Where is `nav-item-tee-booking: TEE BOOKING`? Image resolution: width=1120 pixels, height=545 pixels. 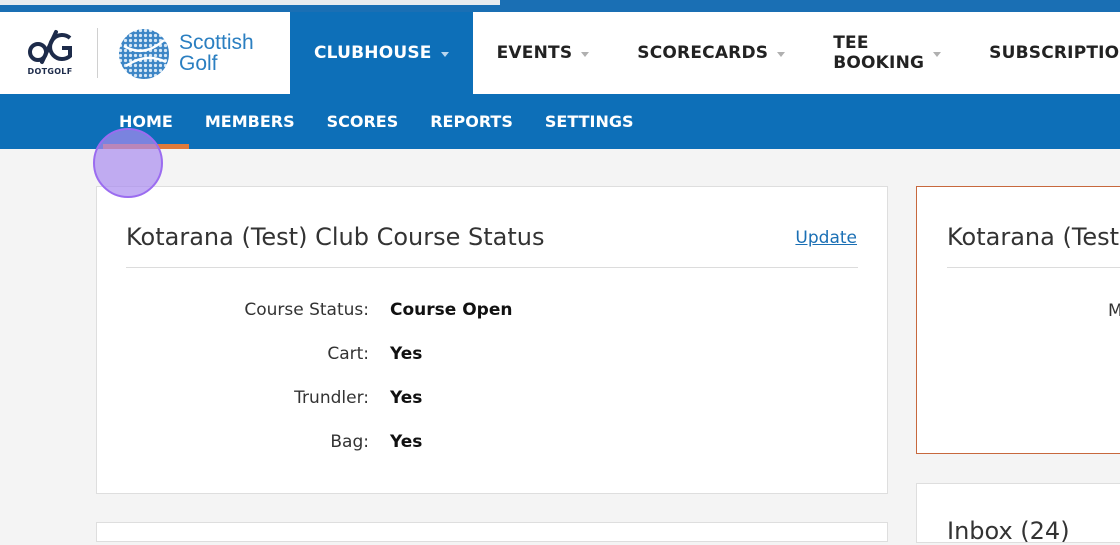
nav-item-tee-booking: TEE BOOKING is located at coordinates (887, 53).